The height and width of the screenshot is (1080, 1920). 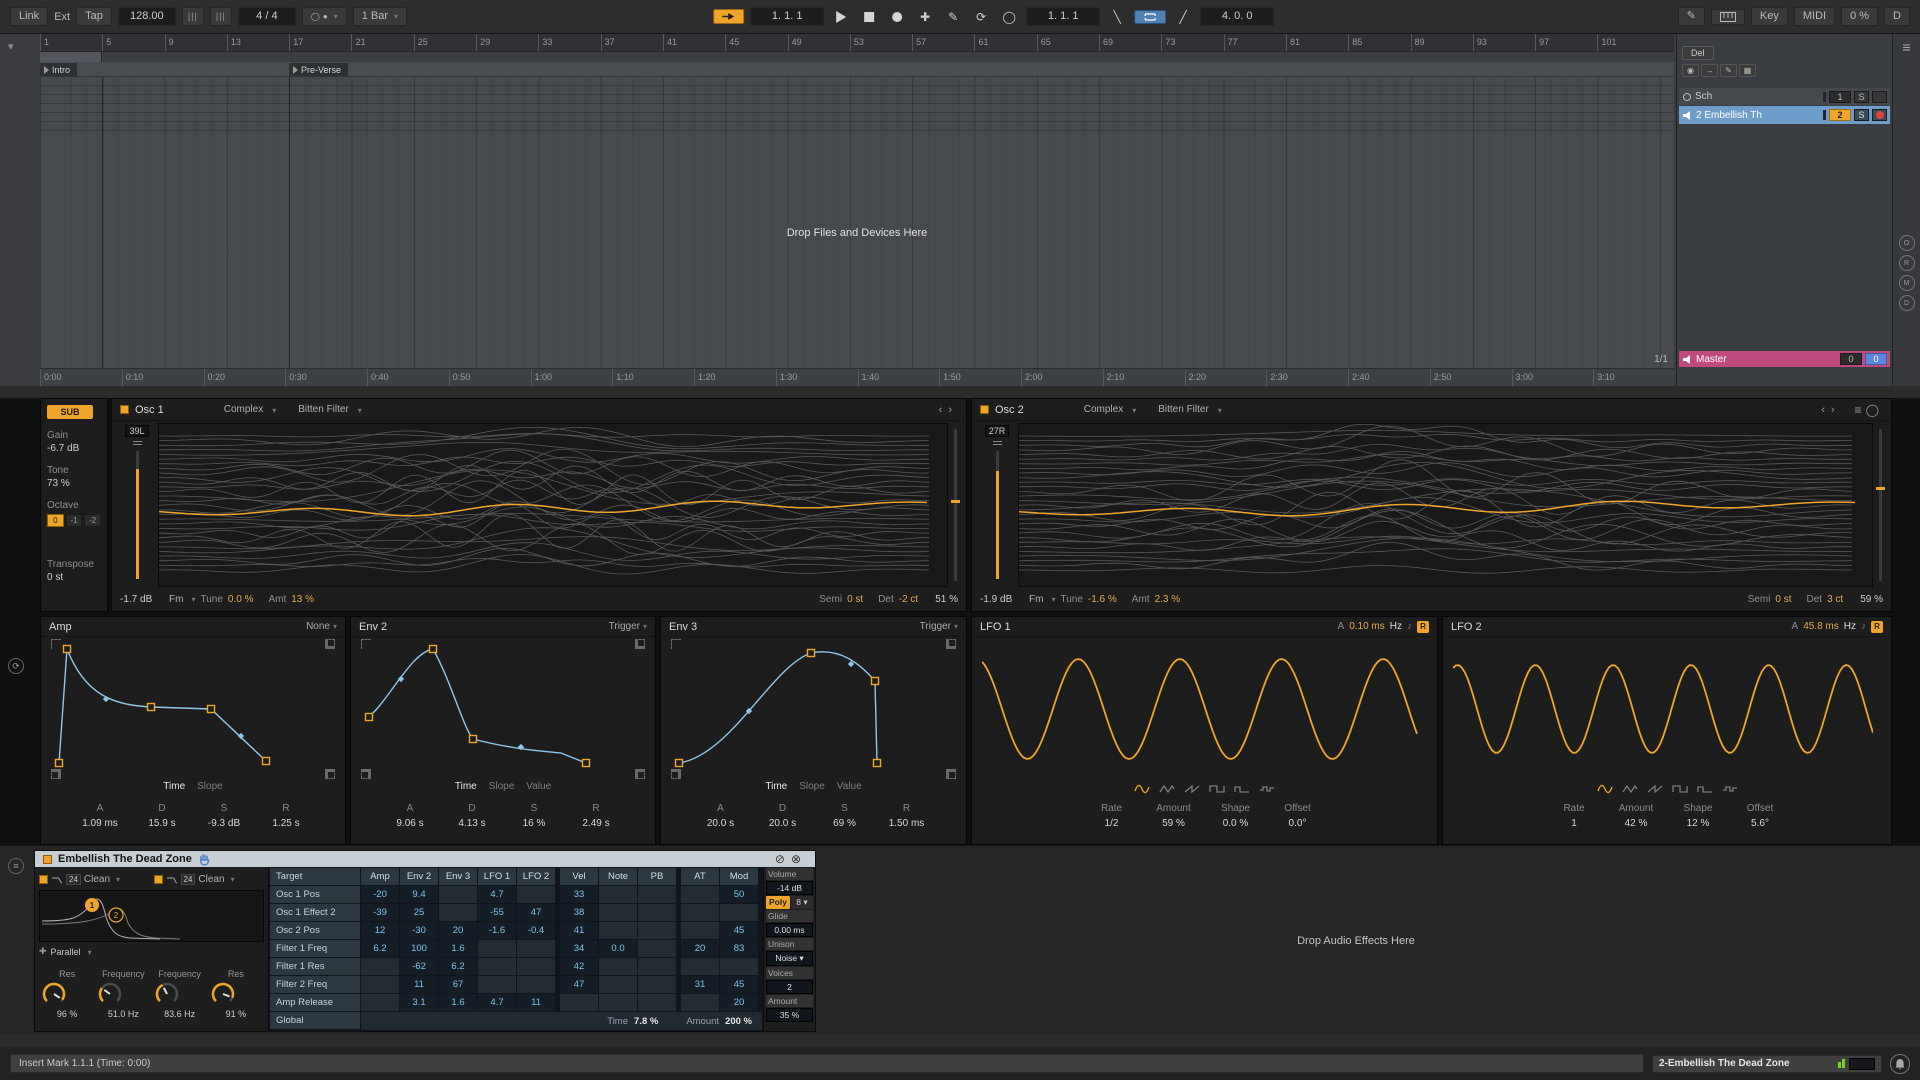 What do you see at coordinates (1874, 410) in the screenshot?
I see `expand-view-icon: ◯` at bounding box center [1874, 410].